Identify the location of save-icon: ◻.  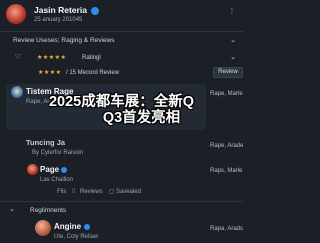
(111, 192).